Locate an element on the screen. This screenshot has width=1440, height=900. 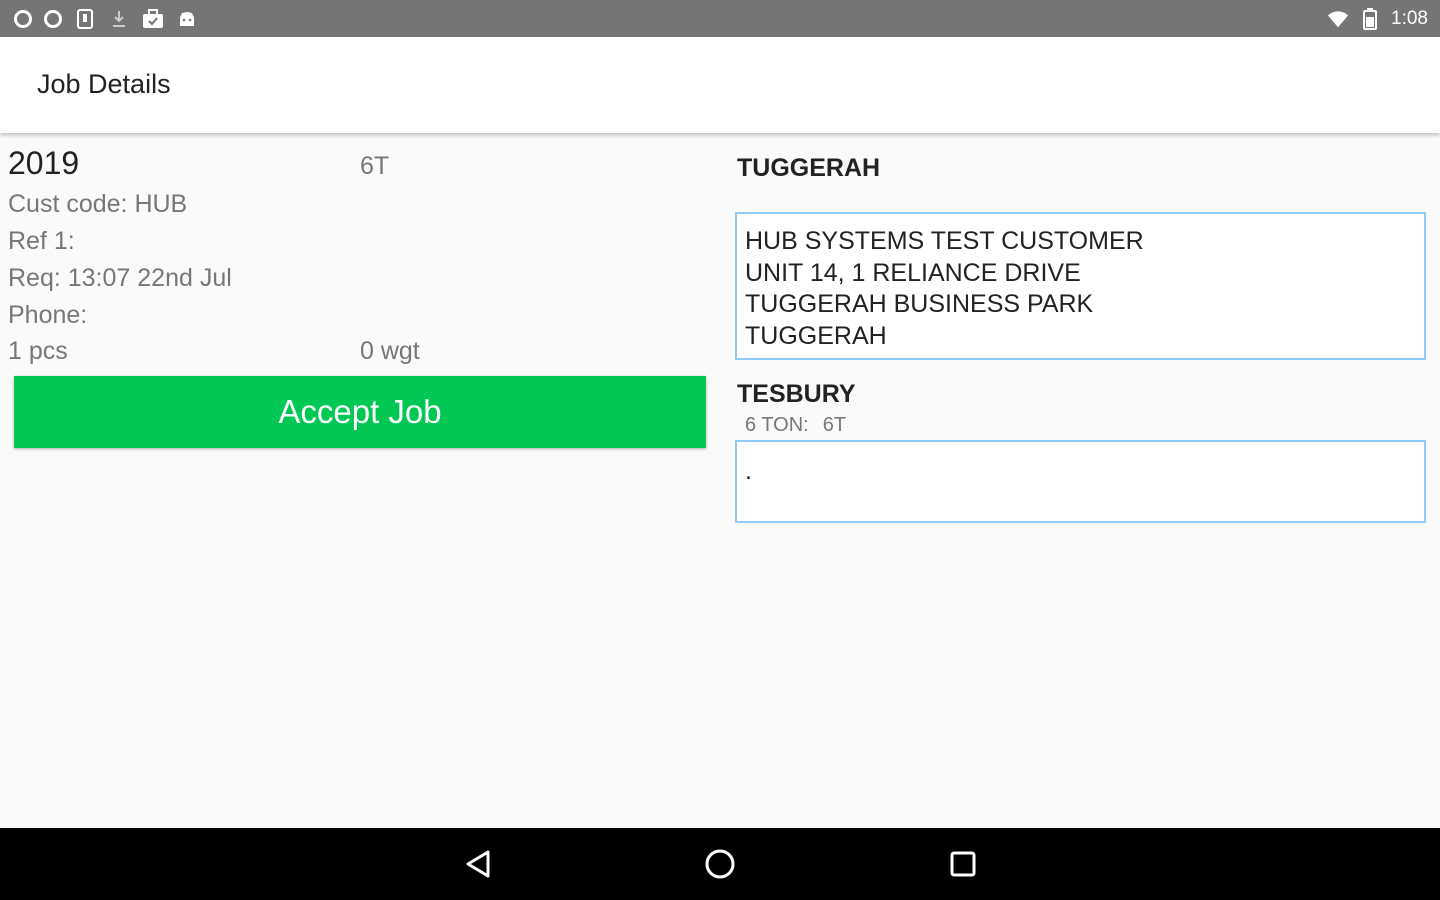
sim-card-icon is located at coordinates (85, 19).